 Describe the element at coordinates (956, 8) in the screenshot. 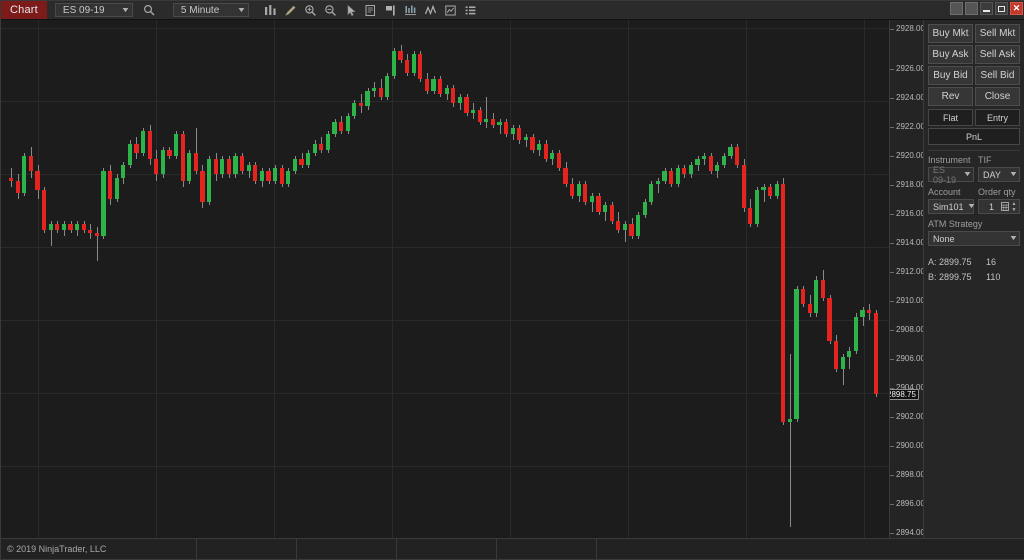

I see `restore-down-button` at that location.